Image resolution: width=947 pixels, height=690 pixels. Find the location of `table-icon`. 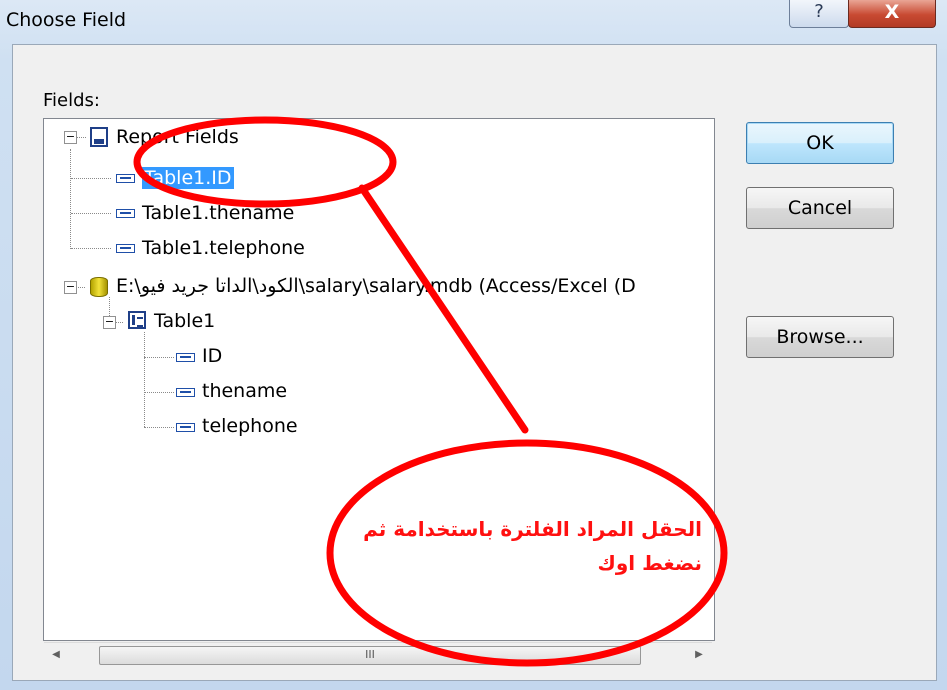

table-icon is located at coordinates (137, 320).